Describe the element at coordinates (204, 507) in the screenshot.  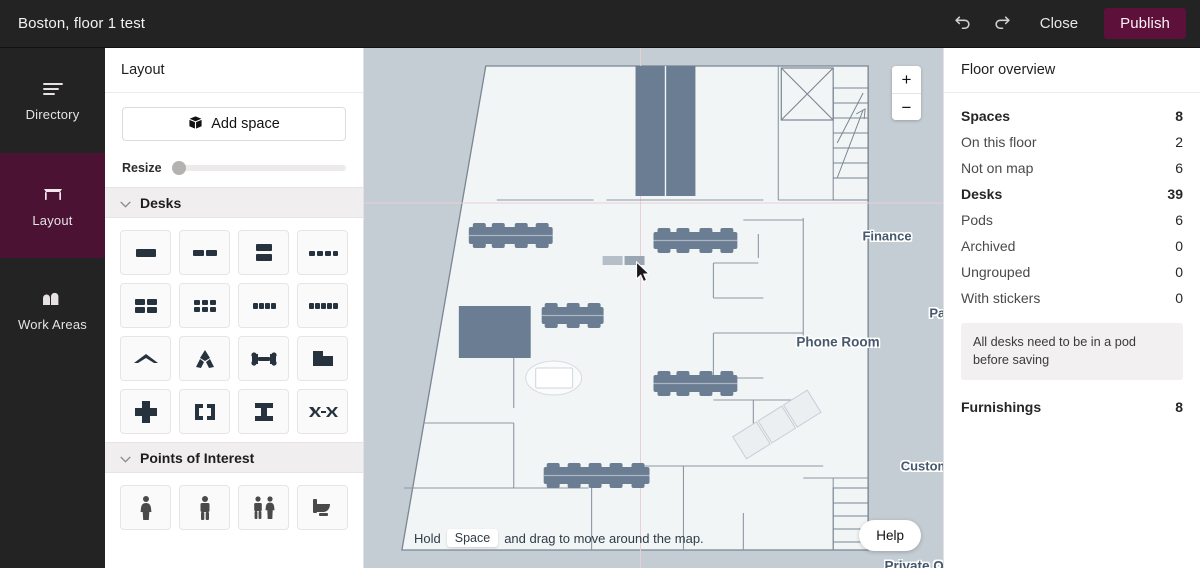
I see `poi-tile-restroom-men-icon` at that location.